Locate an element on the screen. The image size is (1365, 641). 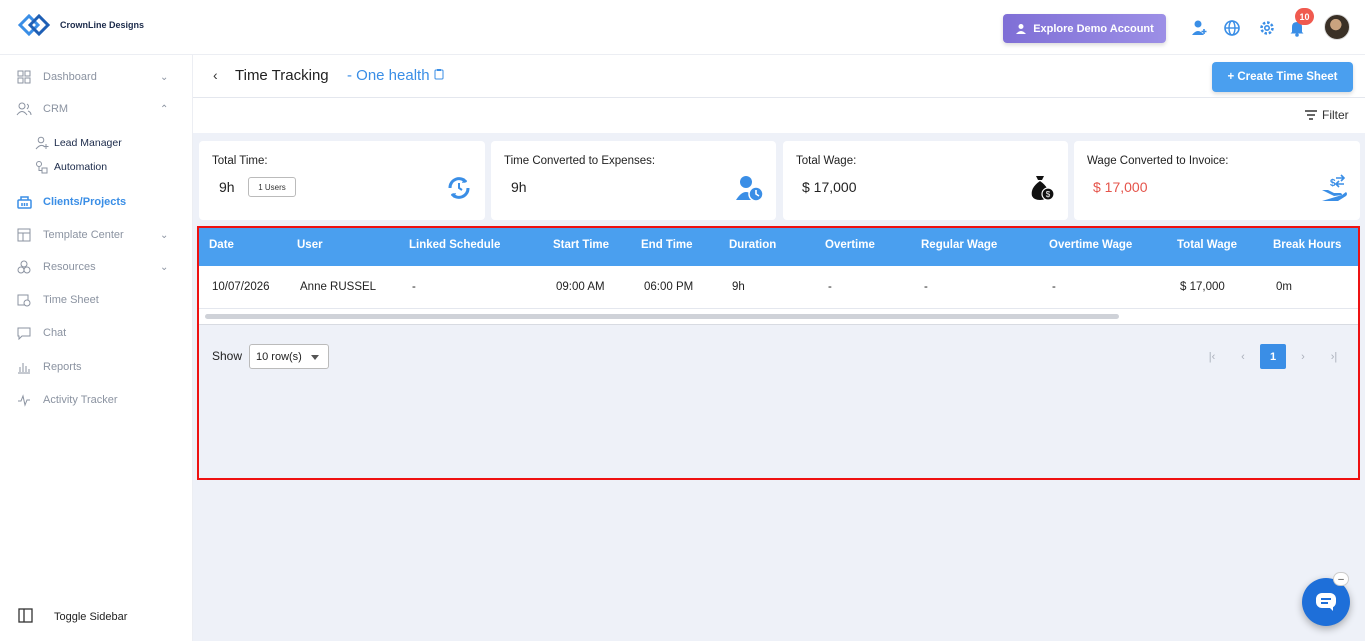
chevron-up-icon: ⌃ is located at coordinates (164, 109).